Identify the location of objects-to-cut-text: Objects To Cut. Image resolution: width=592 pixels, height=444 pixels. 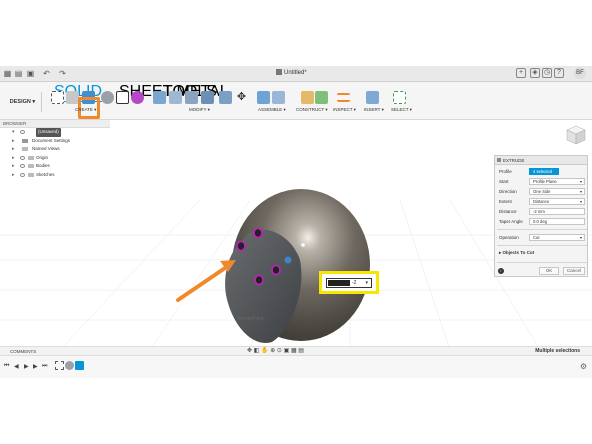
(518, 252).